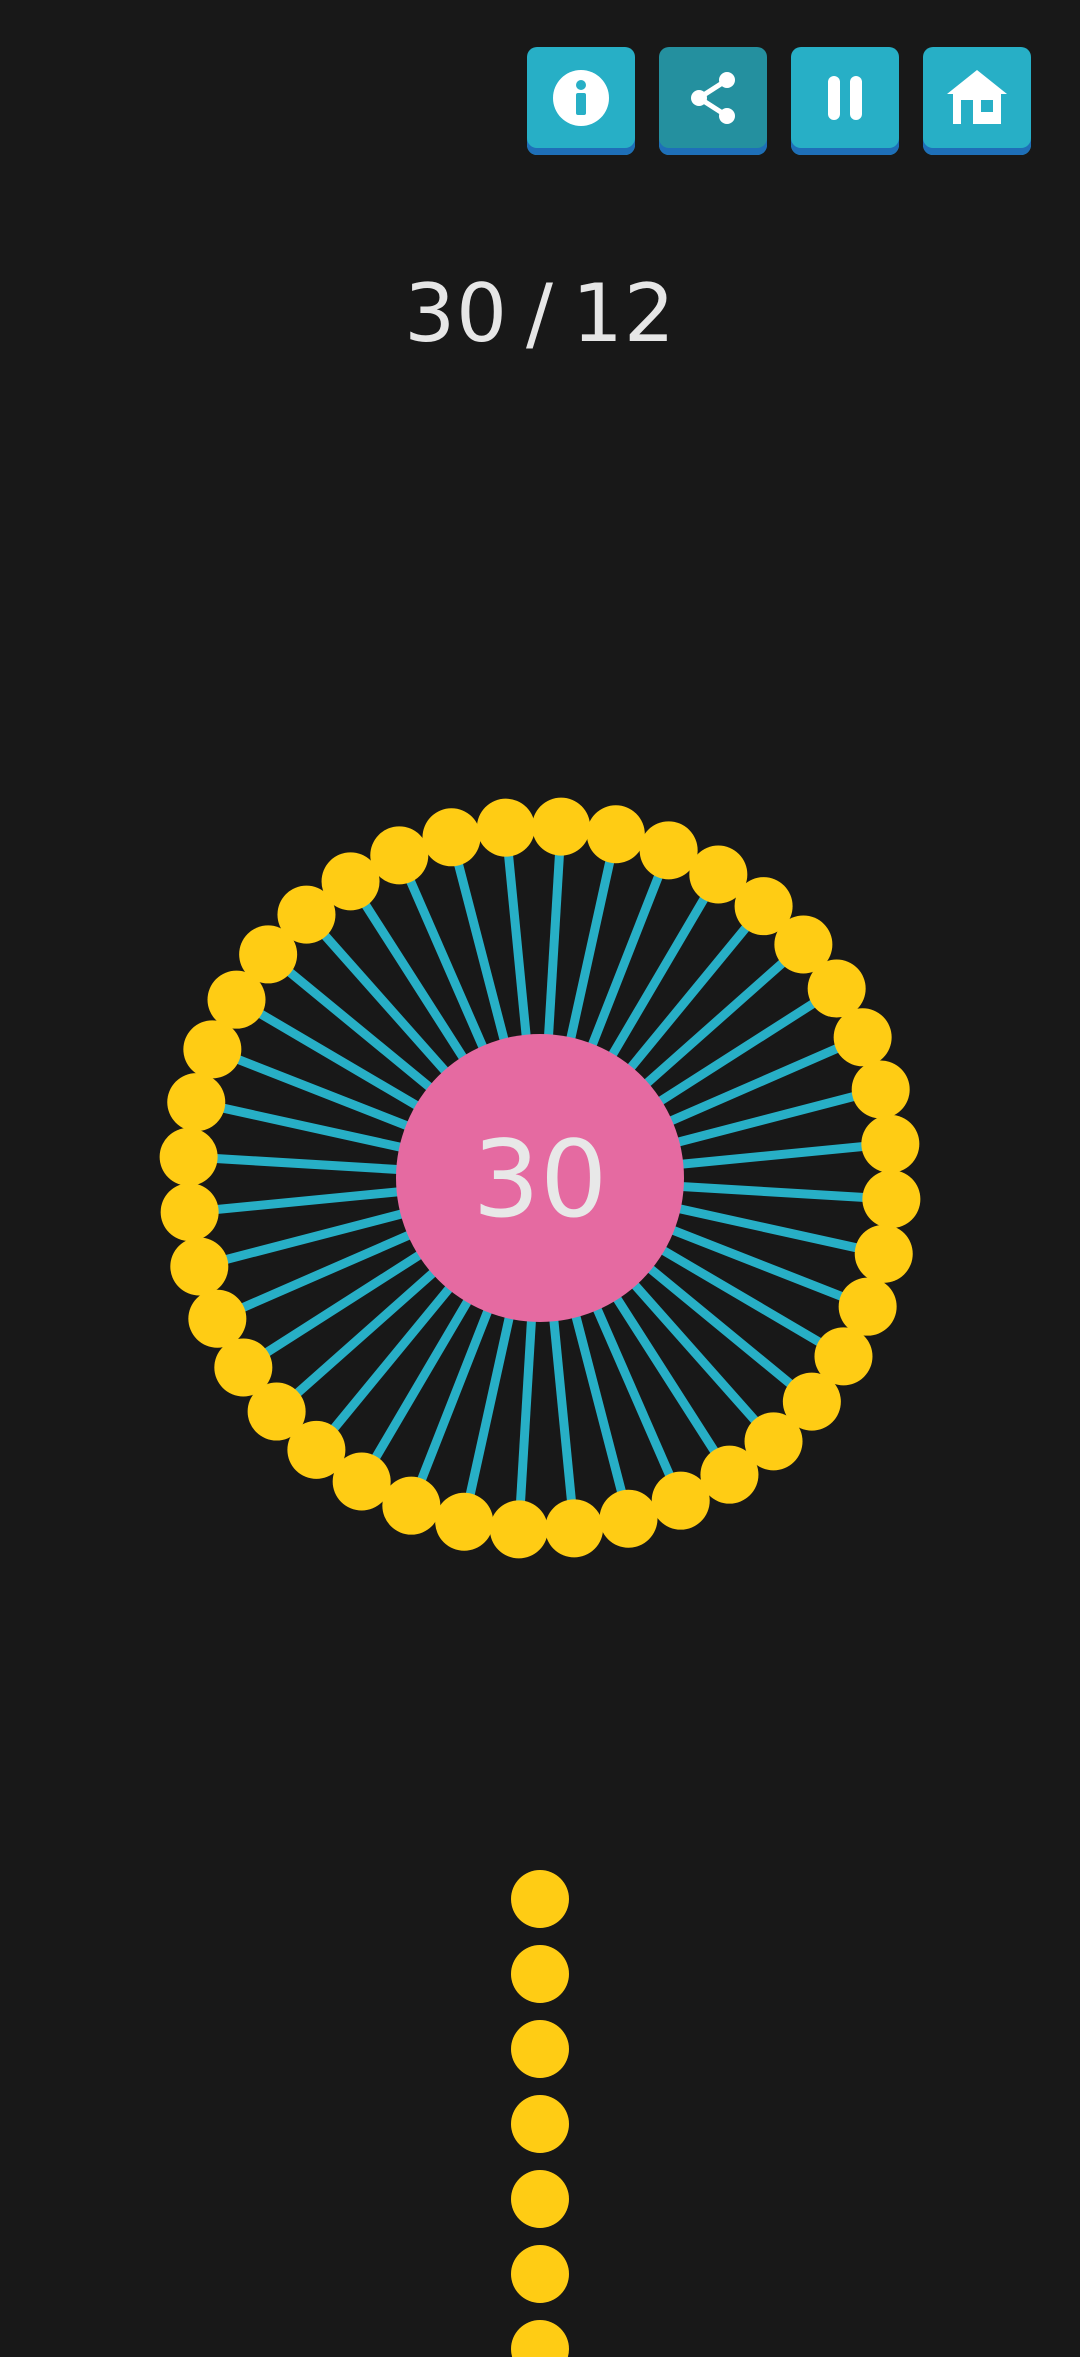  I want to click on pin-queue, so click(540, 2113).